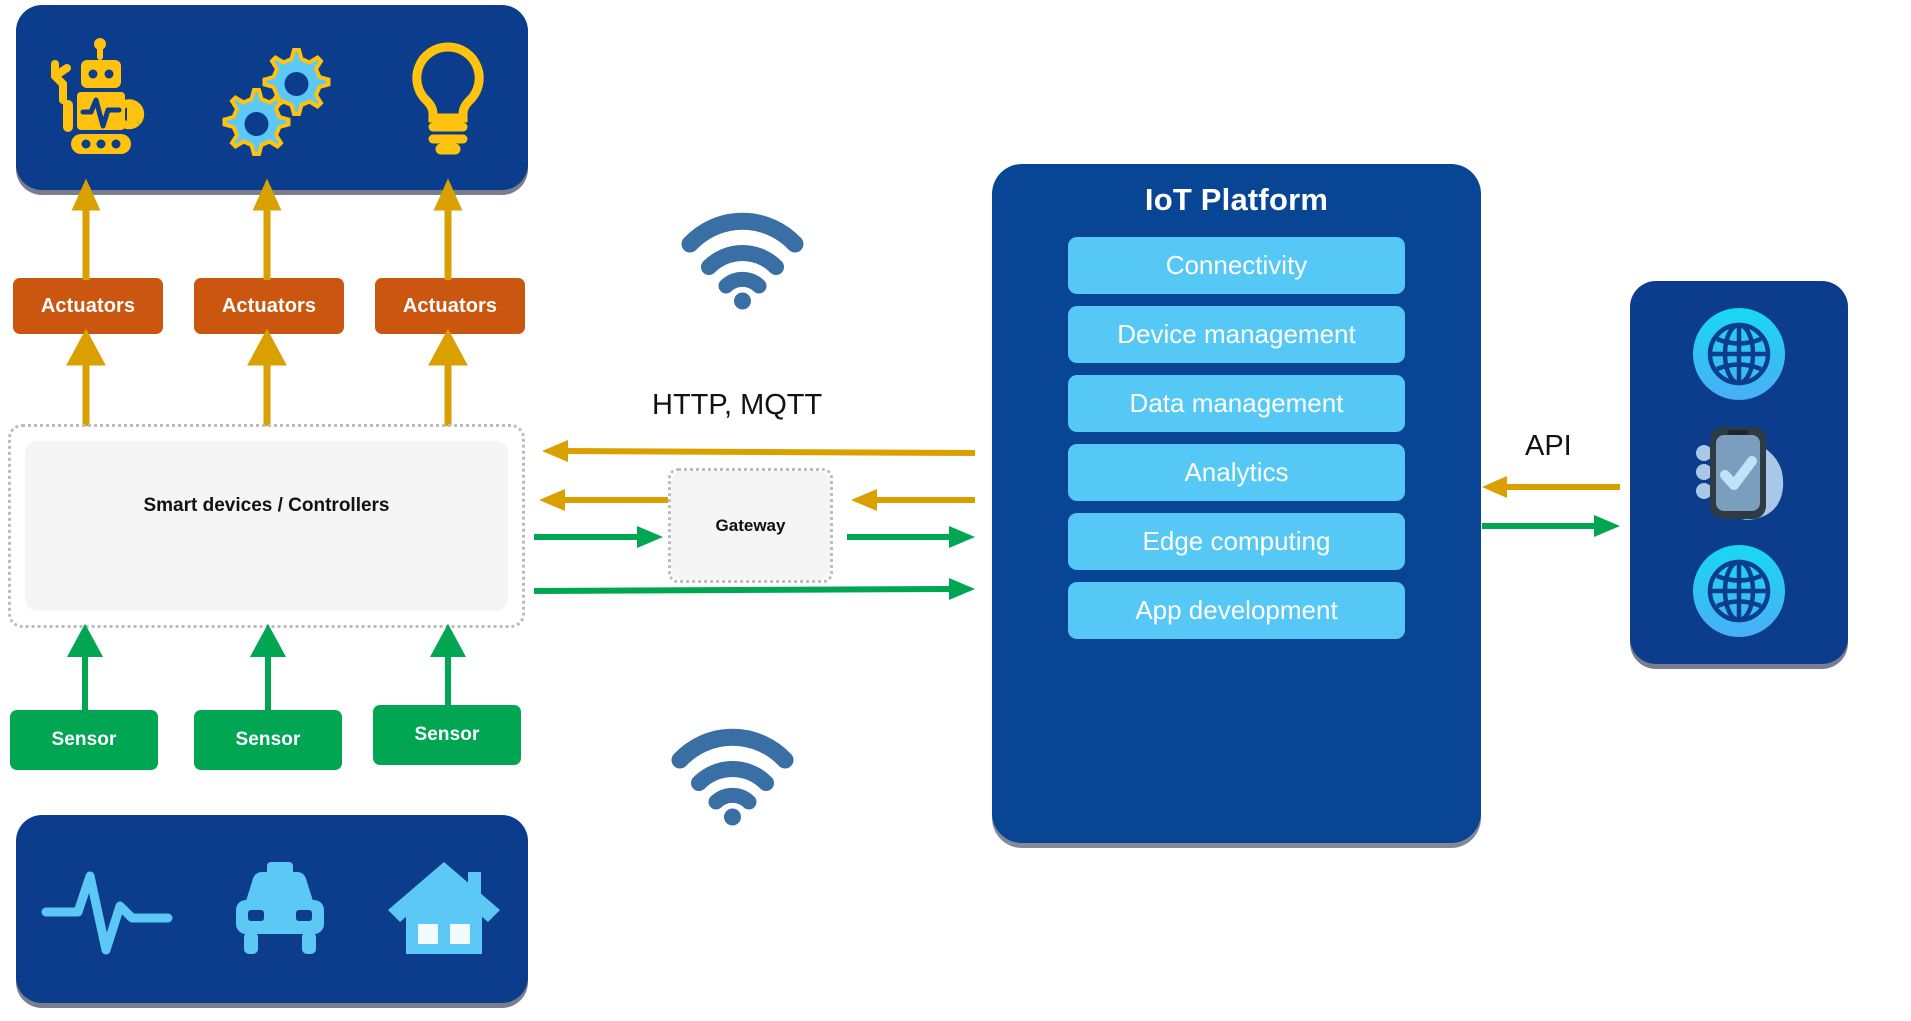 Image resolution: width=1911 pixels, height=1021 pixels. I want to click on wifi-icon-bottom, so click(732, 776).